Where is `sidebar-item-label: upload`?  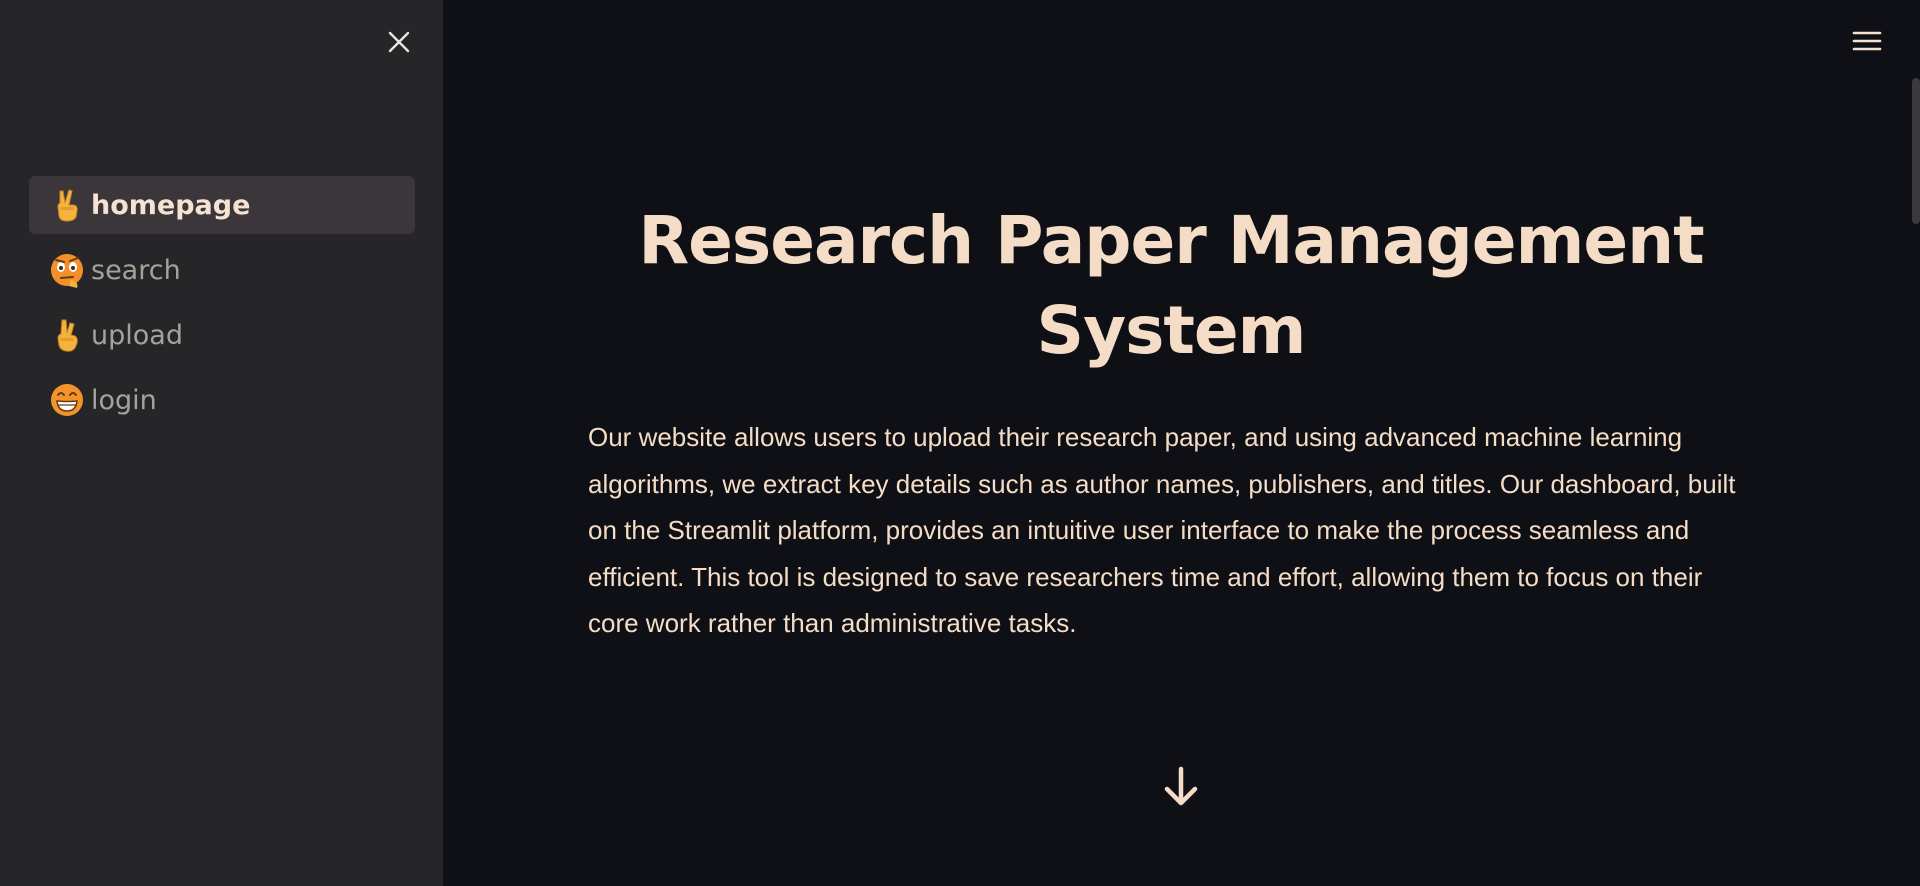
sidebar-item-label: upload is located at coordinates (137, 335).